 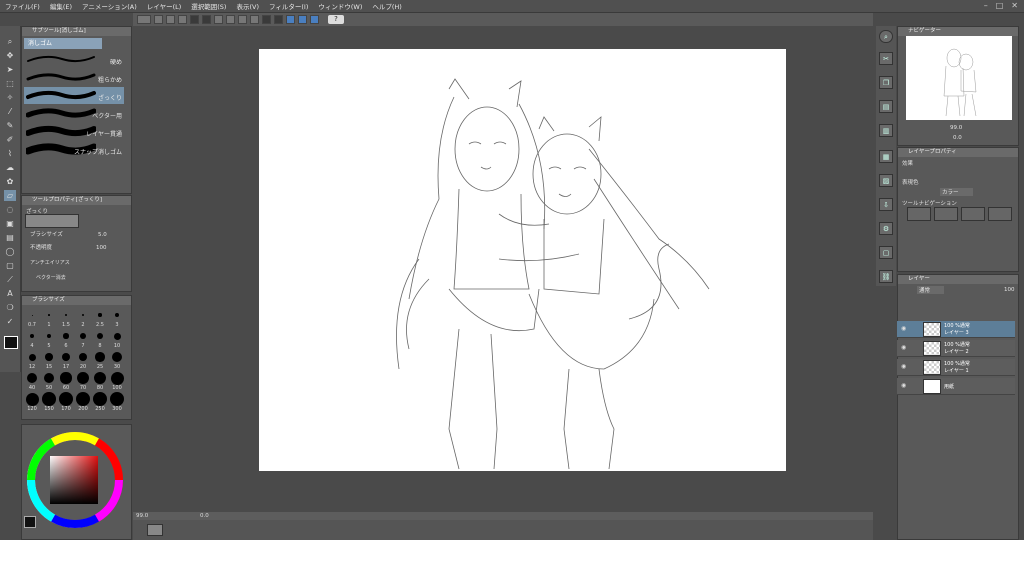 I want to click on redo-icon, so click(x=206, y=19).